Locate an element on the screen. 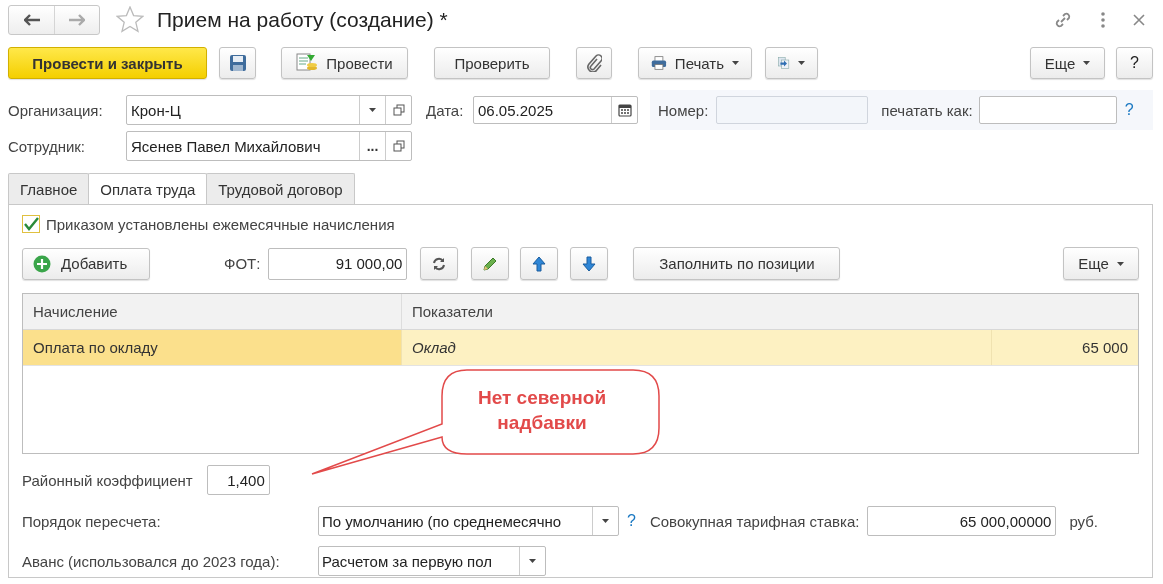 Image resolution: width=1163 pixels, height=584 pixels. coefficient-field: 1,400 is located at coordinates (238, 480).